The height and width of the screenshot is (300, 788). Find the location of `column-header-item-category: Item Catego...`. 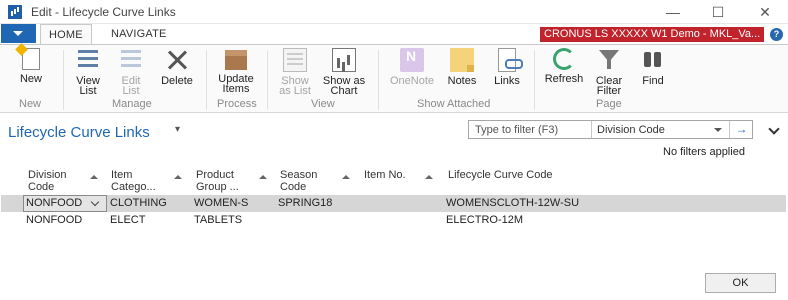

column-header-item-category: Item Catego... is located at coordinates (133, 181).